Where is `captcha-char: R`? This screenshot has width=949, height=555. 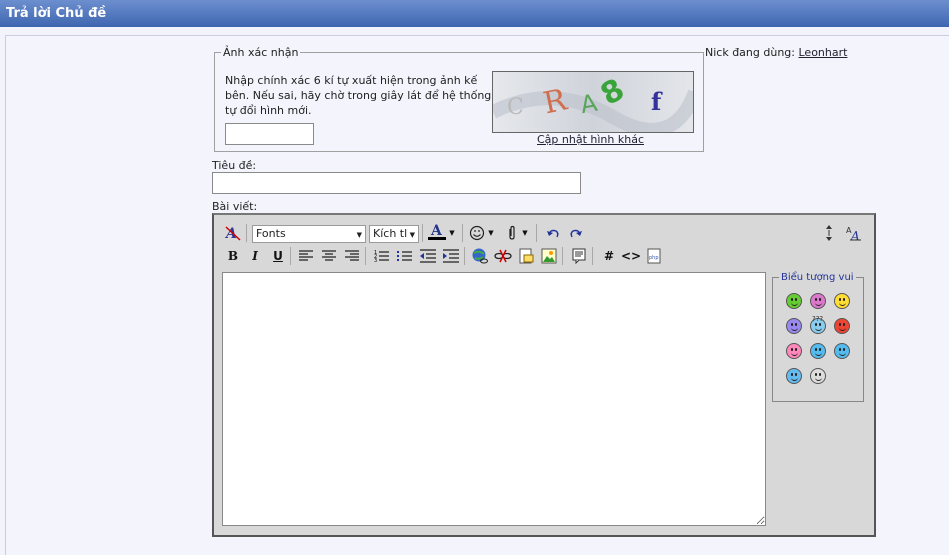
captcha-char: R is located at coordinates (555, 101).